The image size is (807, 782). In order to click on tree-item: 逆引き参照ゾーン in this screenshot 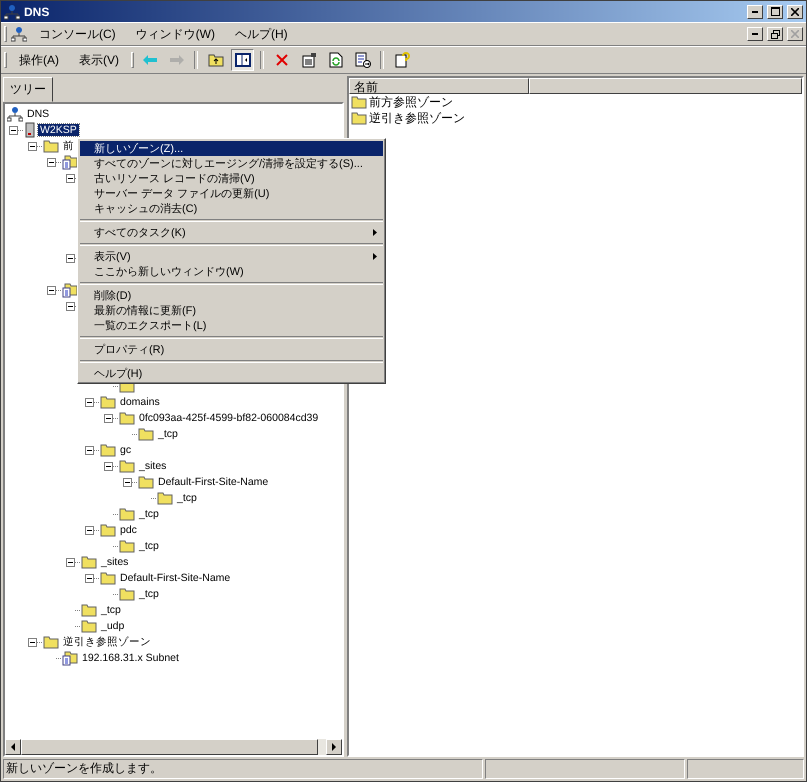, I will do `click(107, 642)`.